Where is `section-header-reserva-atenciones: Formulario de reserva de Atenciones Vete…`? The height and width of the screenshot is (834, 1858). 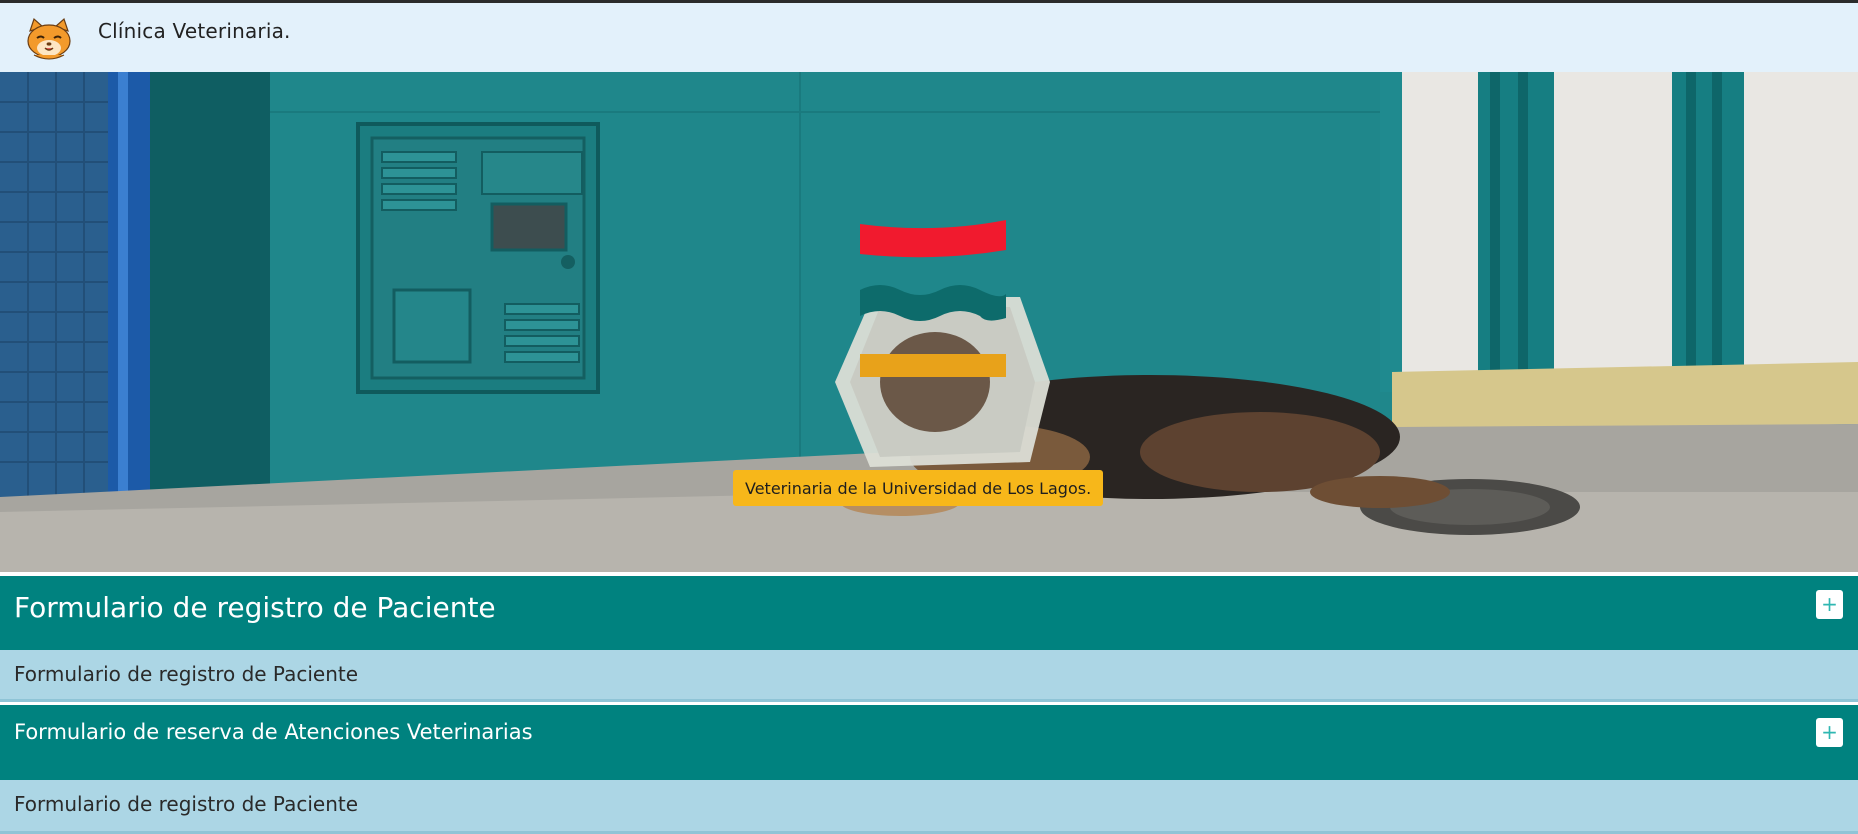 section-header-reserva-atenciones: Formulario de reserva de Atenciones Vete… is located at coordinates (929, 742).